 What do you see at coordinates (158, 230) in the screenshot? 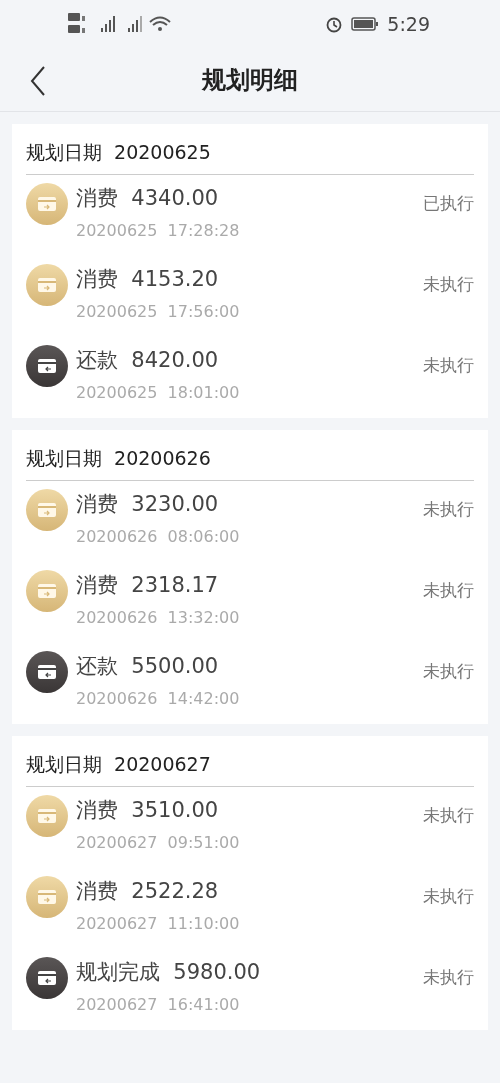
I see `record-time: 20200625 17:28:28` at bounding box center [158, 230].